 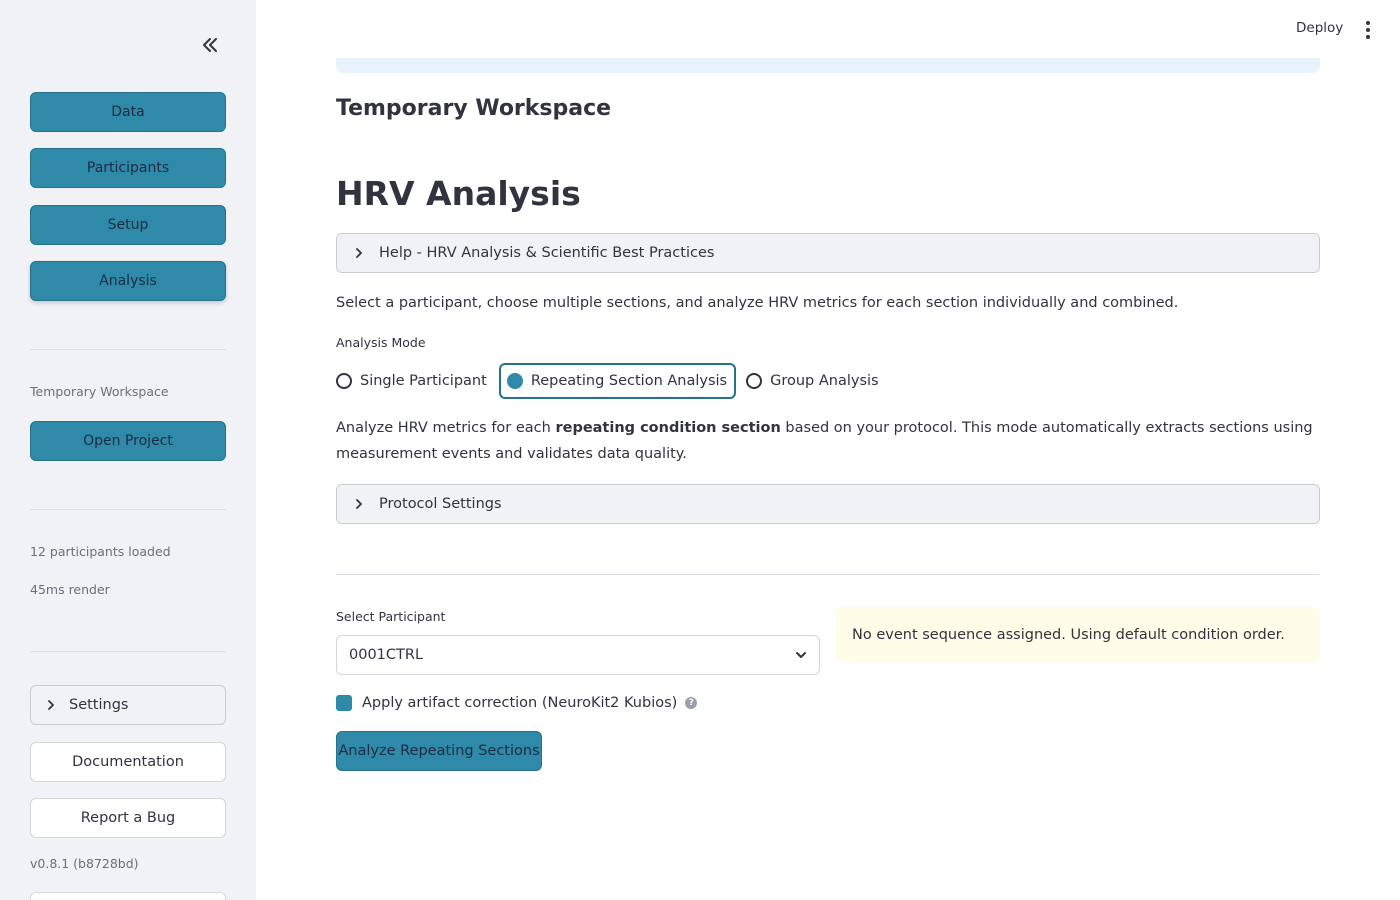 What do you see at coordinates (514, 381) in the screenshot?
I see `radio-circle-selected` at bounding box center [514, 381].